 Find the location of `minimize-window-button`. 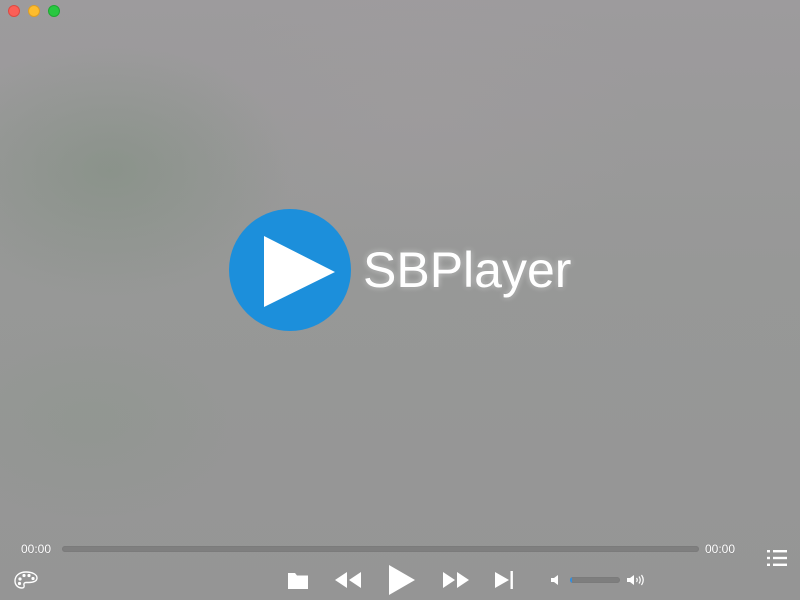

minimize-window-button is located at coordinates (34, 11).